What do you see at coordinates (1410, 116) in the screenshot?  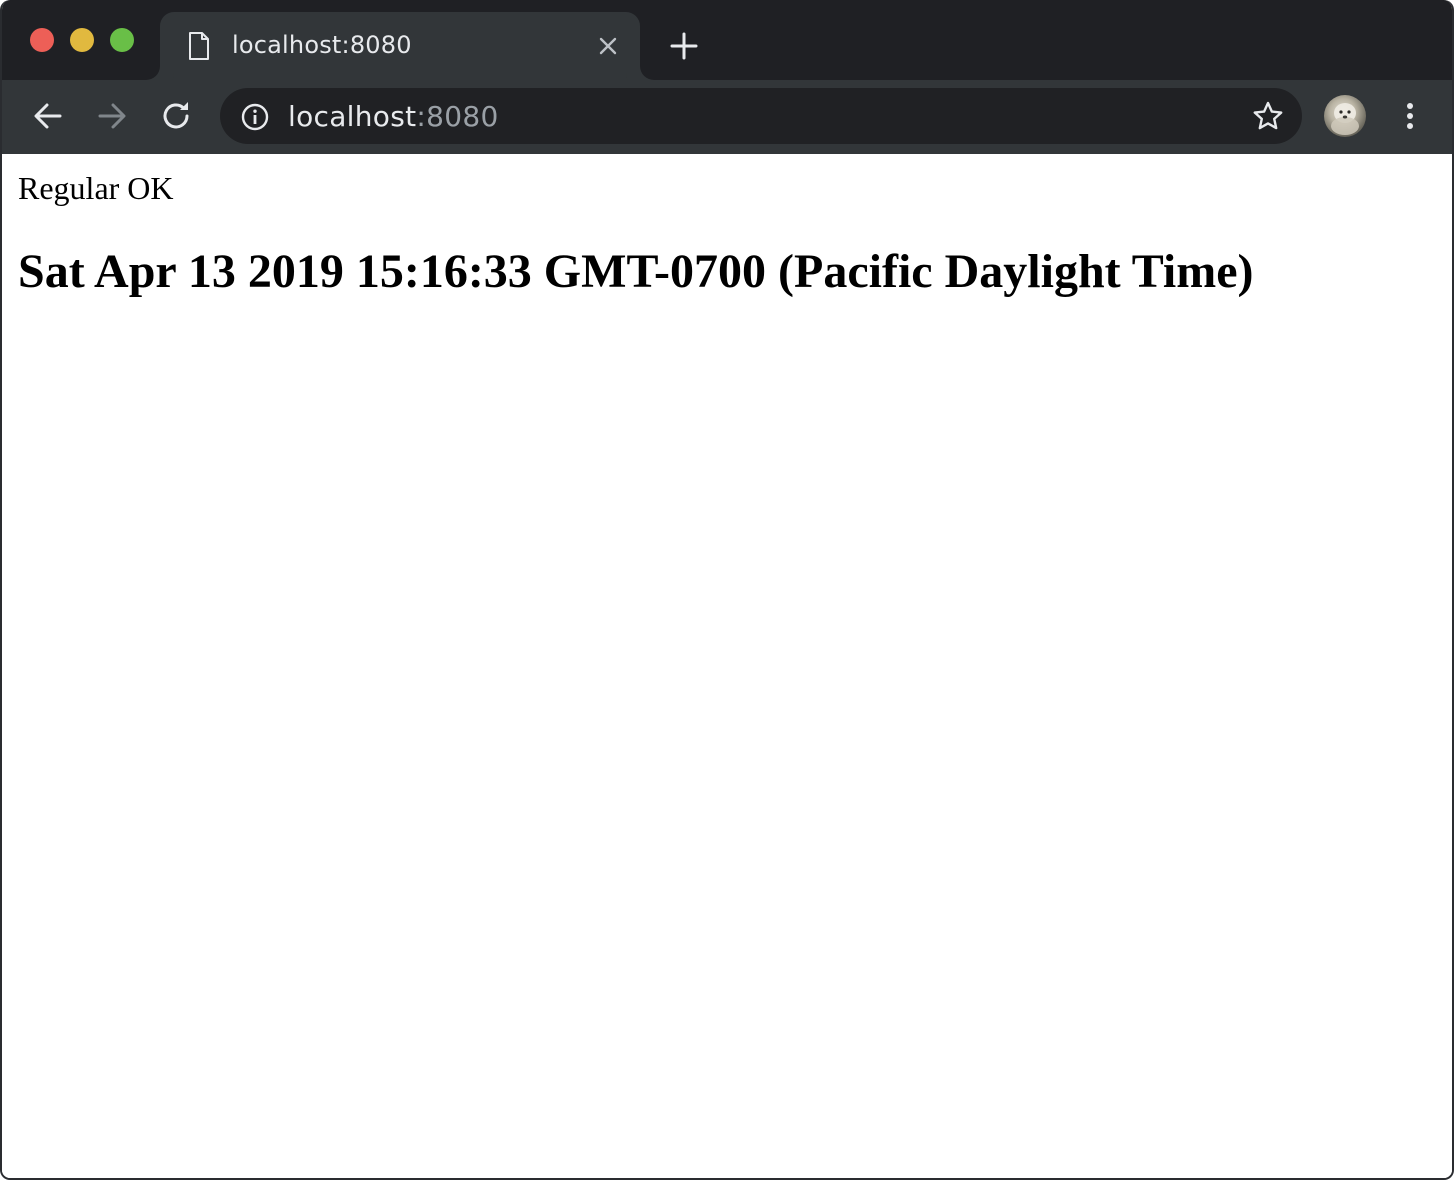 I see `kebab-menu-icon` at bounding box center [1410, 116].